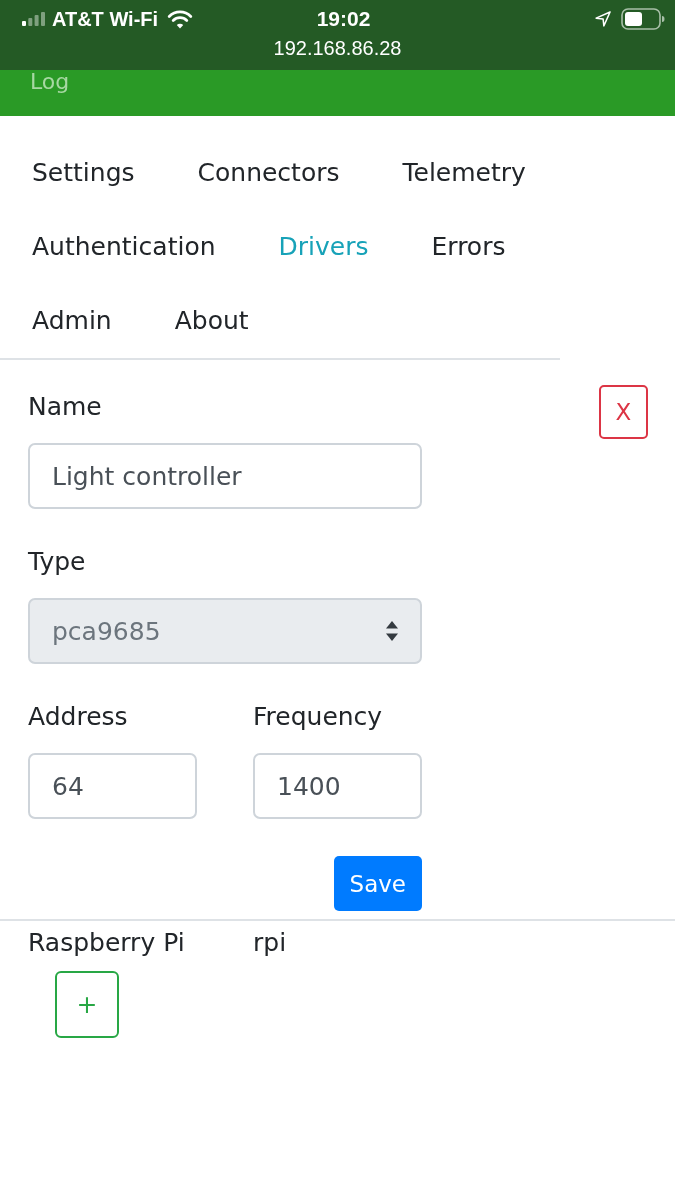 This screenshot has height=1200, width=675. What do you see at coordinates (225, 476) in the screenshot?
I see `text-field: Light controller` at bounding box center [225, 476].